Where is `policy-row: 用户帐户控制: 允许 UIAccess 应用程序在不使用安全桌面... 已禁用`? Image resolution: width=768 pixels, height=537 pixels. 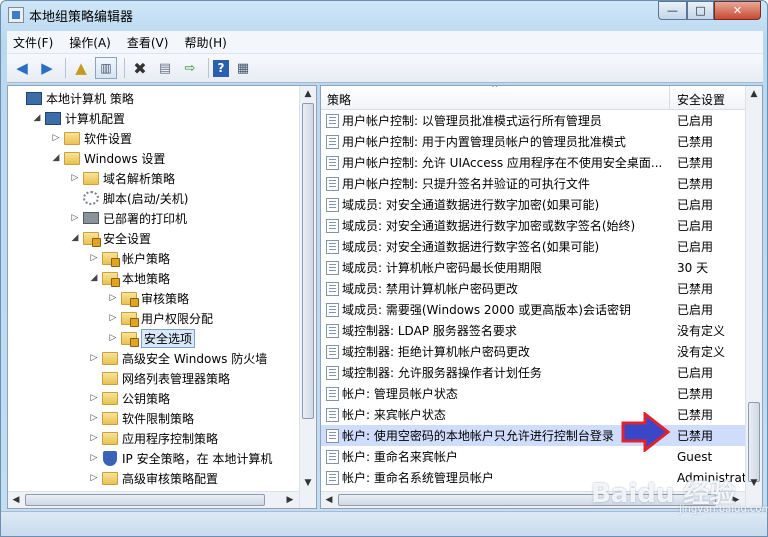 policy-row: 用户帐户控制: 允许 UIAccess 应用程序在不使用安全桌面... 已禁用 is located at coordinates (533, 162).